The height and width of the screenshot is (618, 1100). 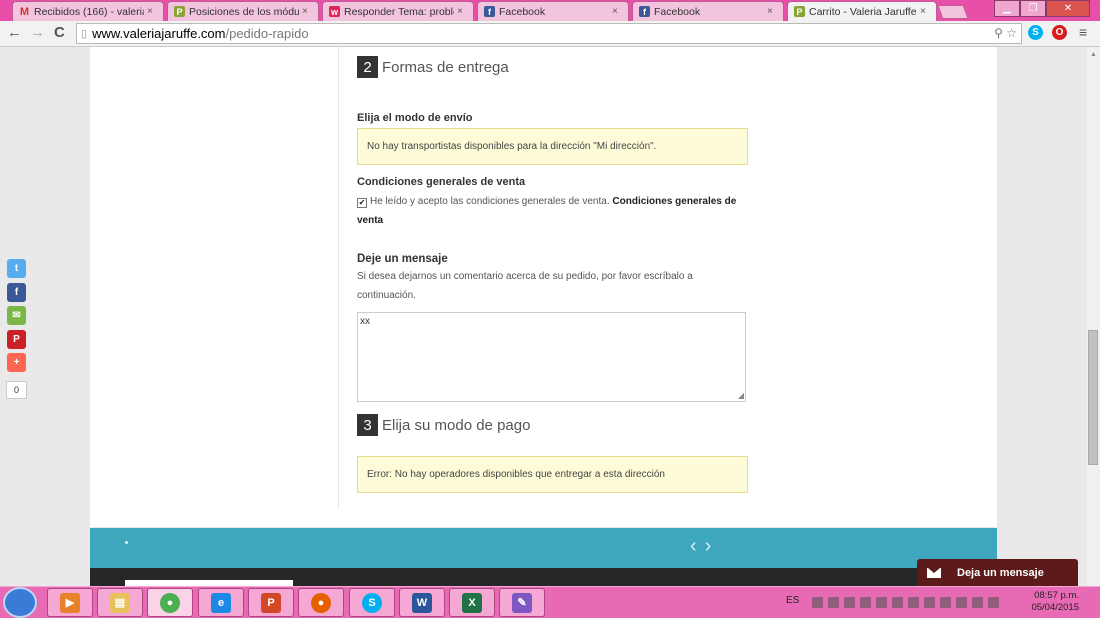 I want to click on paint-icon: ✎, so click(x=522, y=602).